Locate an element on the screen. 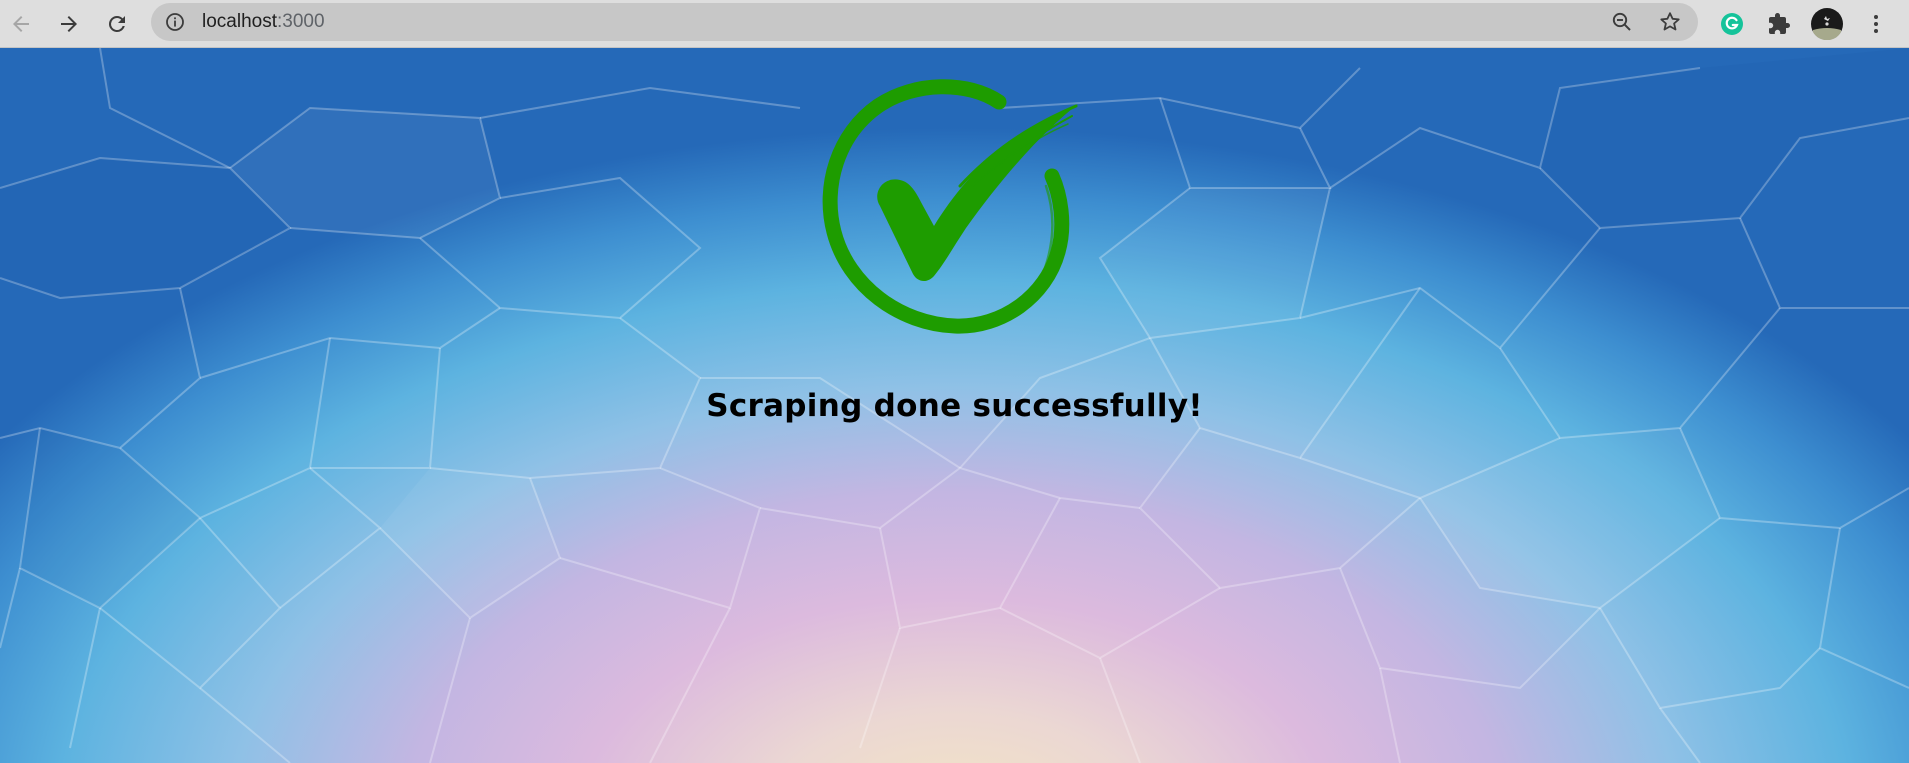 The width and height of the screenshot is (1909, 763). profile-button is located at coordinates (1827, 24).